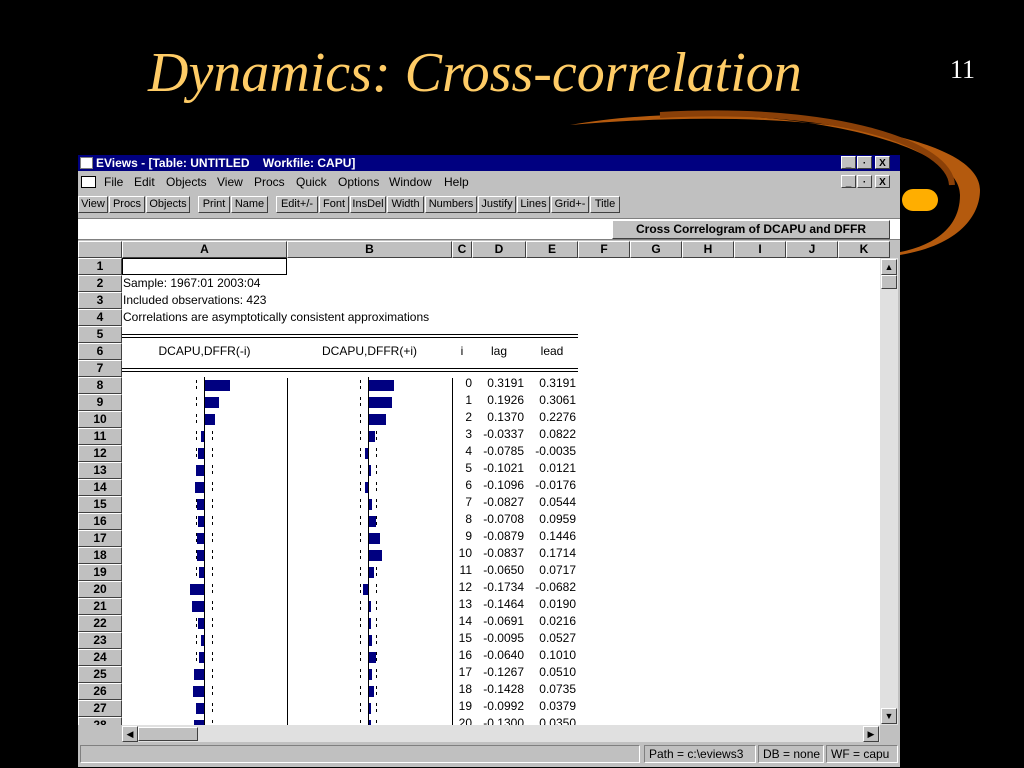 The height and width of the screenshot is (768, 1024). I want to click on column-header-f: F, so click(604, 249).